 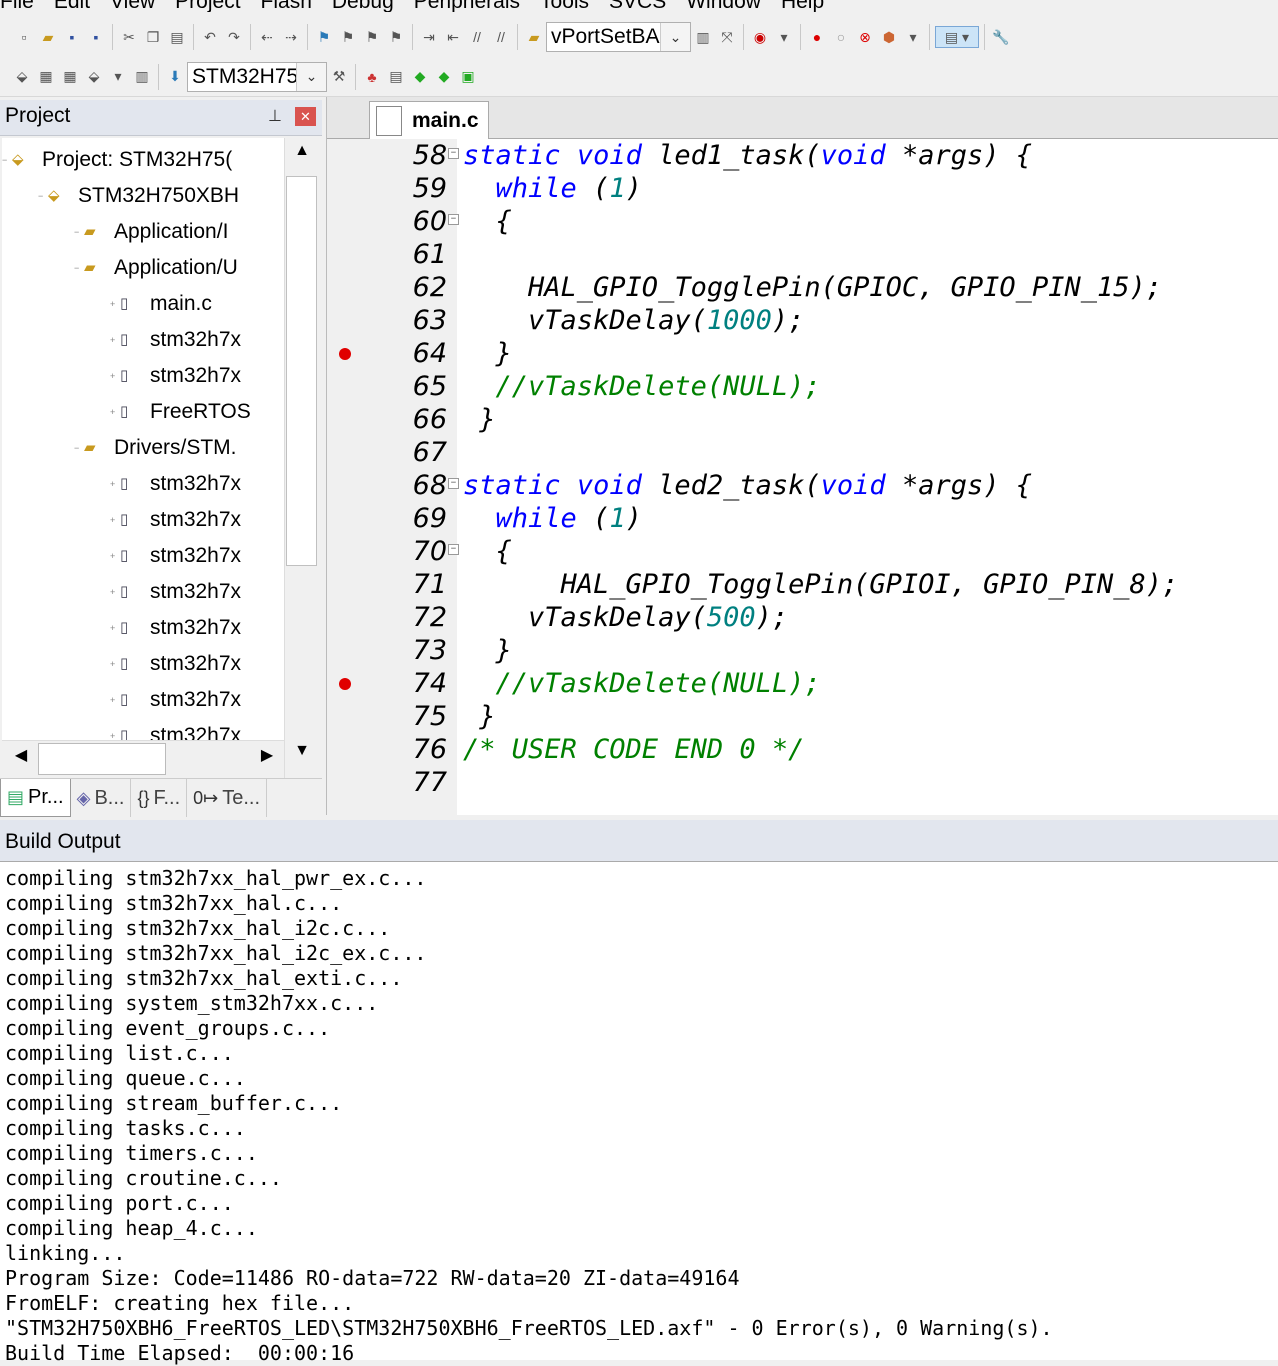 What do you see at coordinates (286, 6) in the screenshot?
I see `menu-item: Flash` at bounding box center [286, 6].